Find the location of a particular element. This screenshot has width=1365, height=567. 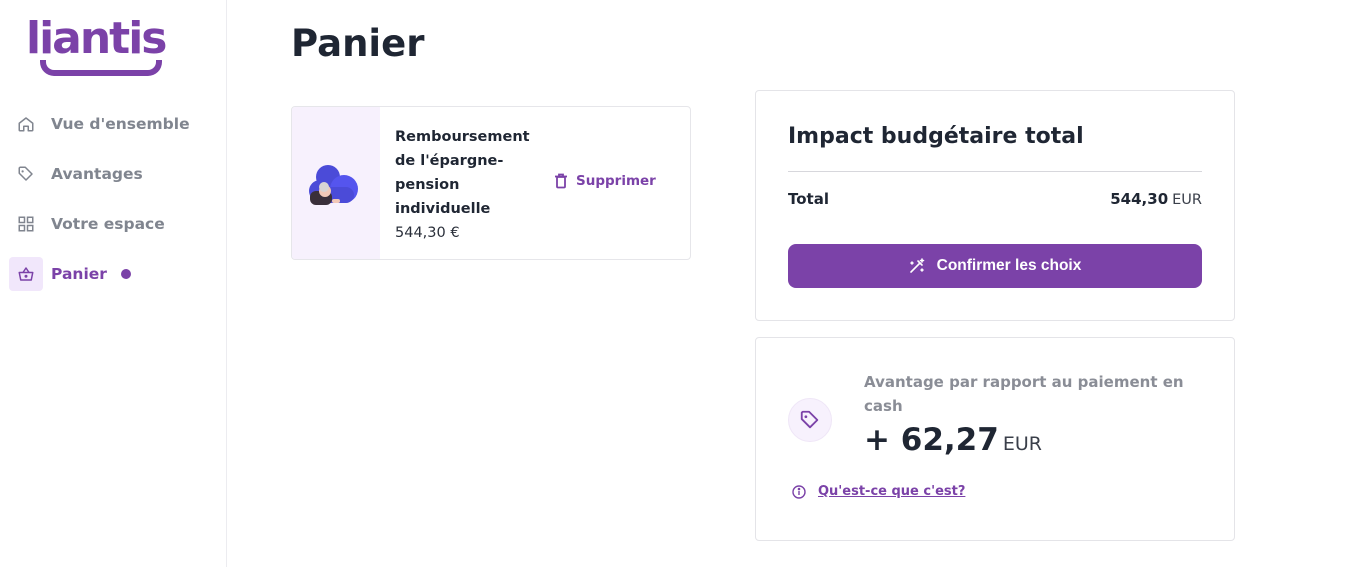

total-value: 544,30 EUR is located at coordinates (1156, 199).